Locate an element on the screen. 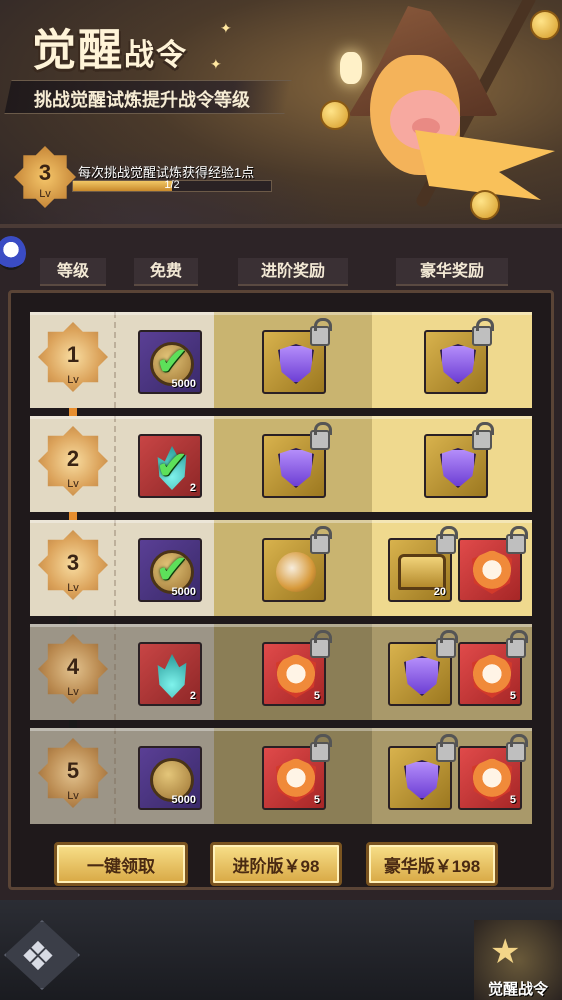 The image size is (562, 1000). luxury-reward-tile: 20 is located at coordinates (423, 564).